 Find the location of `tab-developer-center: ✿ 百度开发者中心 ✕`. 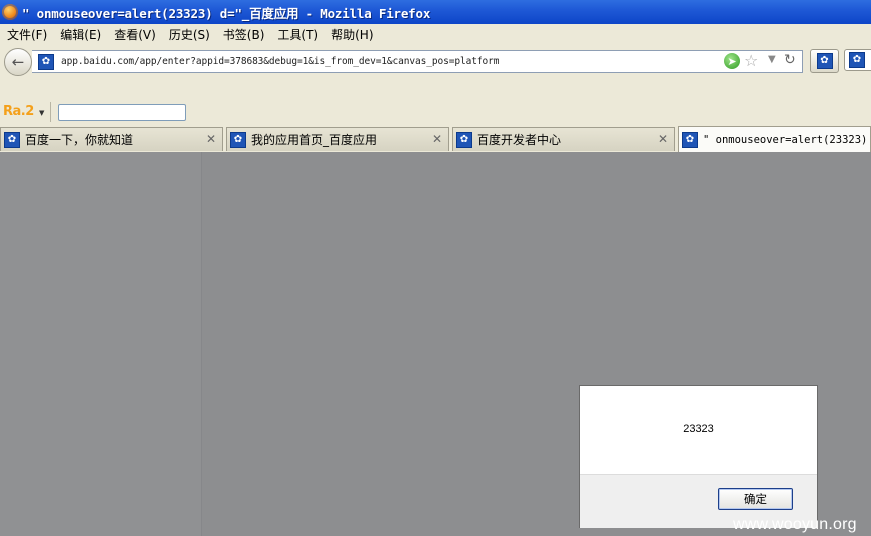

tab-developer-center: ✿ 百度开发者中心 ✕ is located at coordinates (563, 139).